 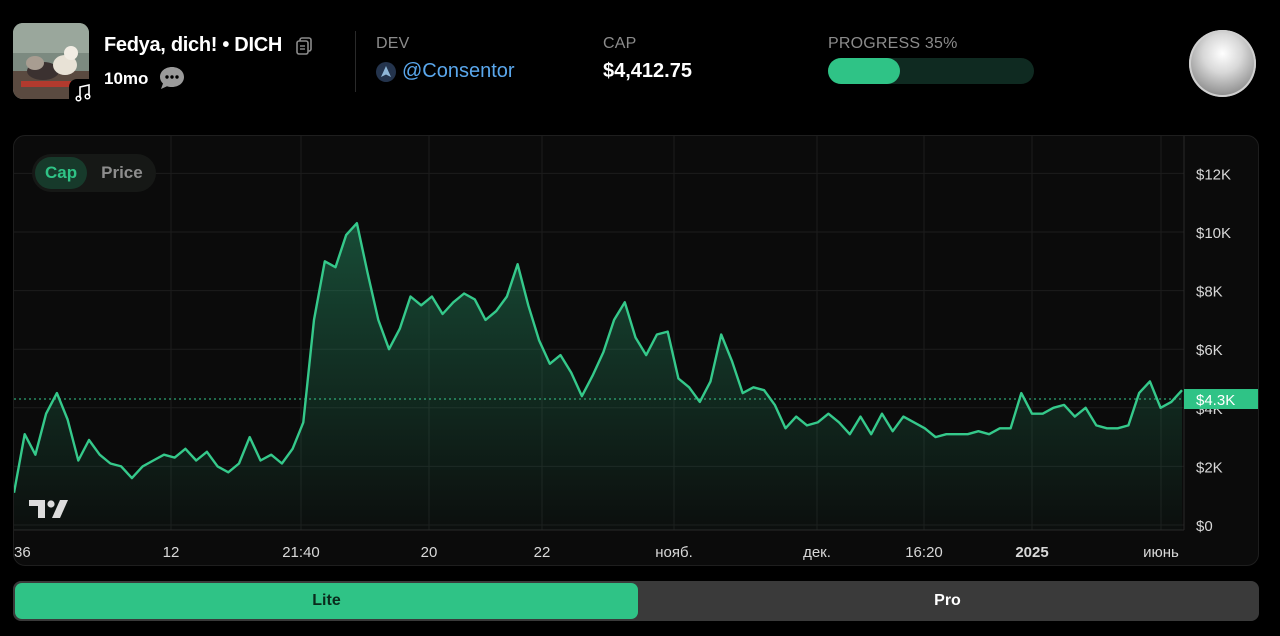 What do you see at coordinates (1213, 233) in the screenshot?
I see `y-tick-label: $10K` at bounding box center [1213, 233].